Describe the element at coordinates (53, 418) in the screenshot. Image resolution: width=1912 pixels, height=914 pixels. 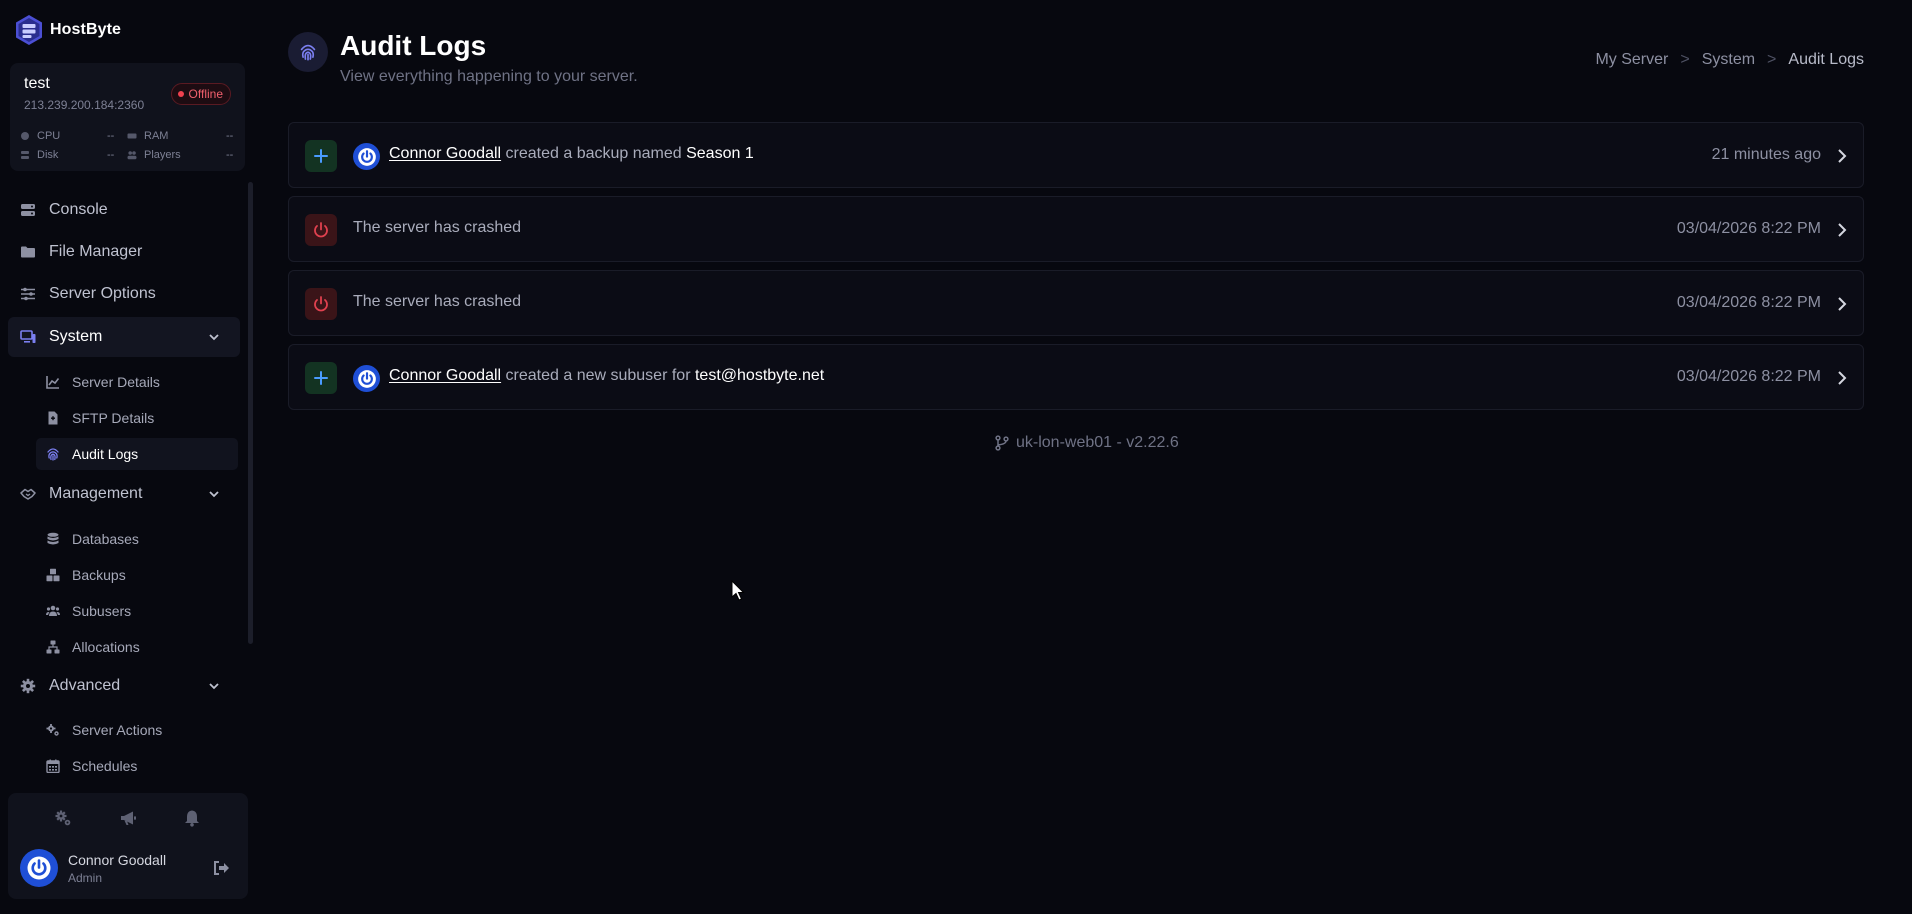
I see `file-icon` at that location.